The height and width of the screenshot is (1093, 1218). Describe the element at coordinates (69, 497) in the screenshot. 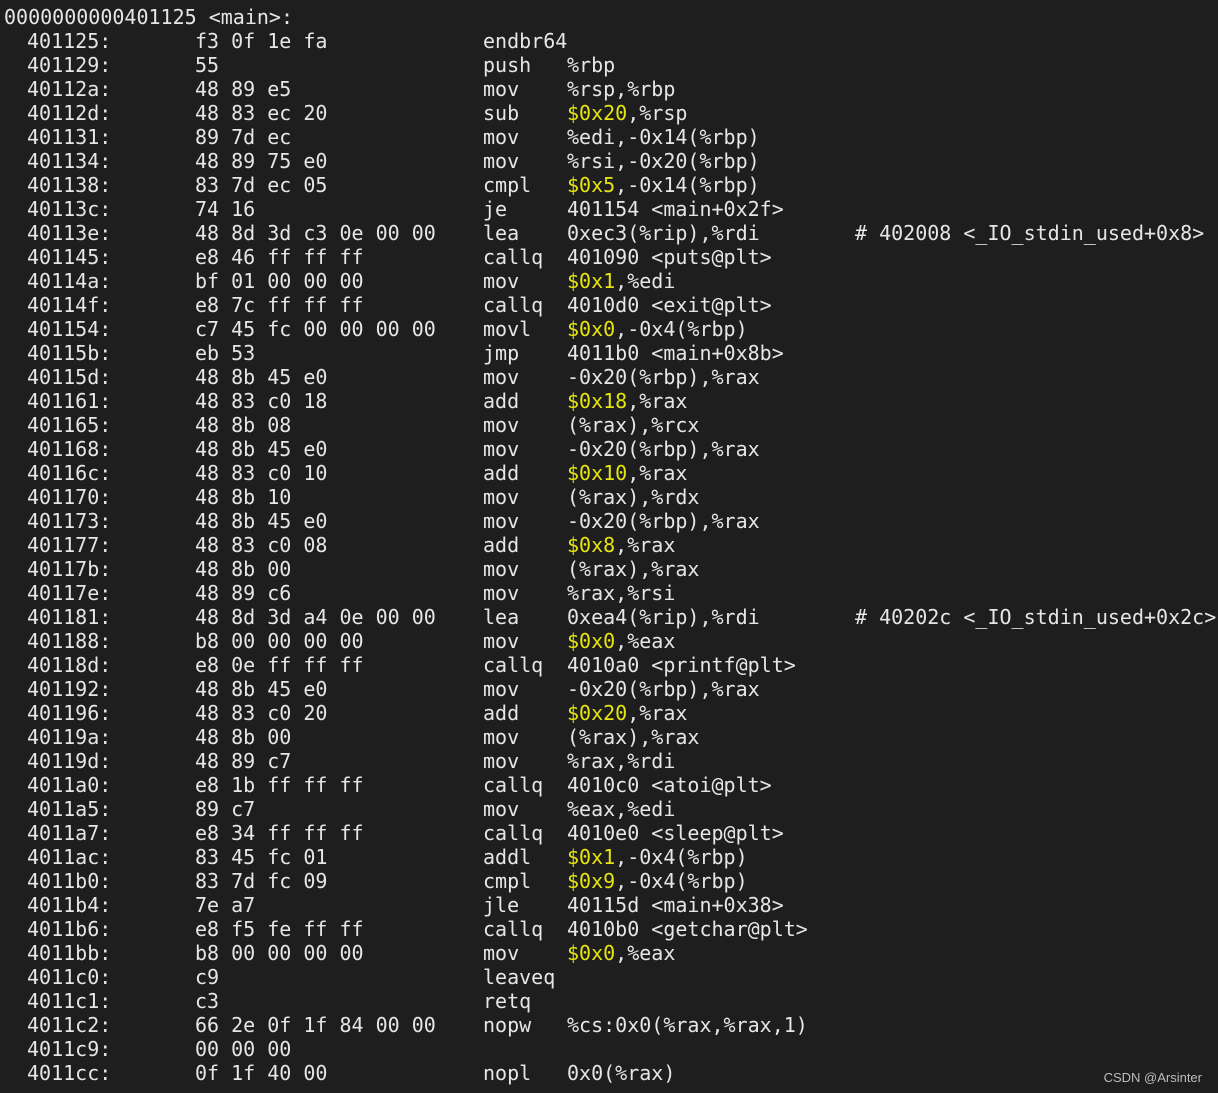

I see `instruction-address: 401170:` at that location.